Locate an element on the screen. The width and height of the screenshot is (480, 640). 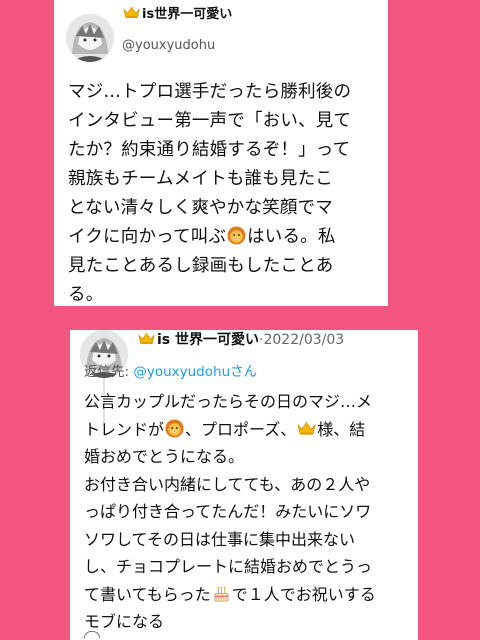
tweet-line: 親族もチームメイトも誰も見たこ is located at coordinates (200, 179).